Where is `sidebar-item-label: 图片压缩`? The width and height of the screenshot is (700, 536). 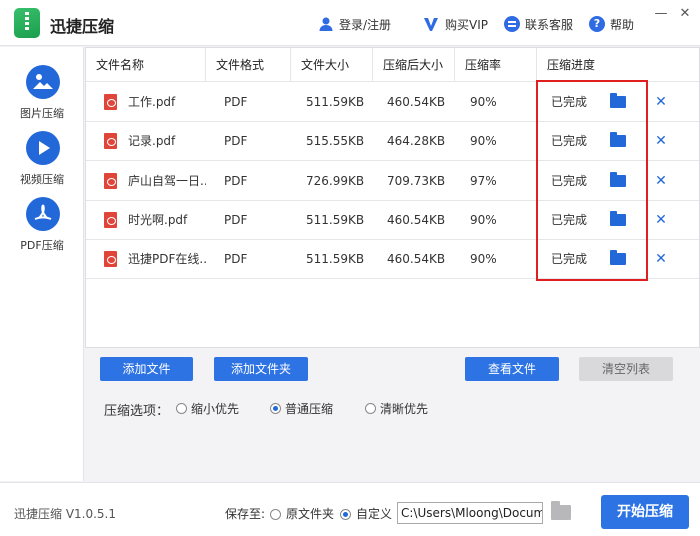
sidebar-item-label: 图片压缩 is located at coordinates (42, 113).